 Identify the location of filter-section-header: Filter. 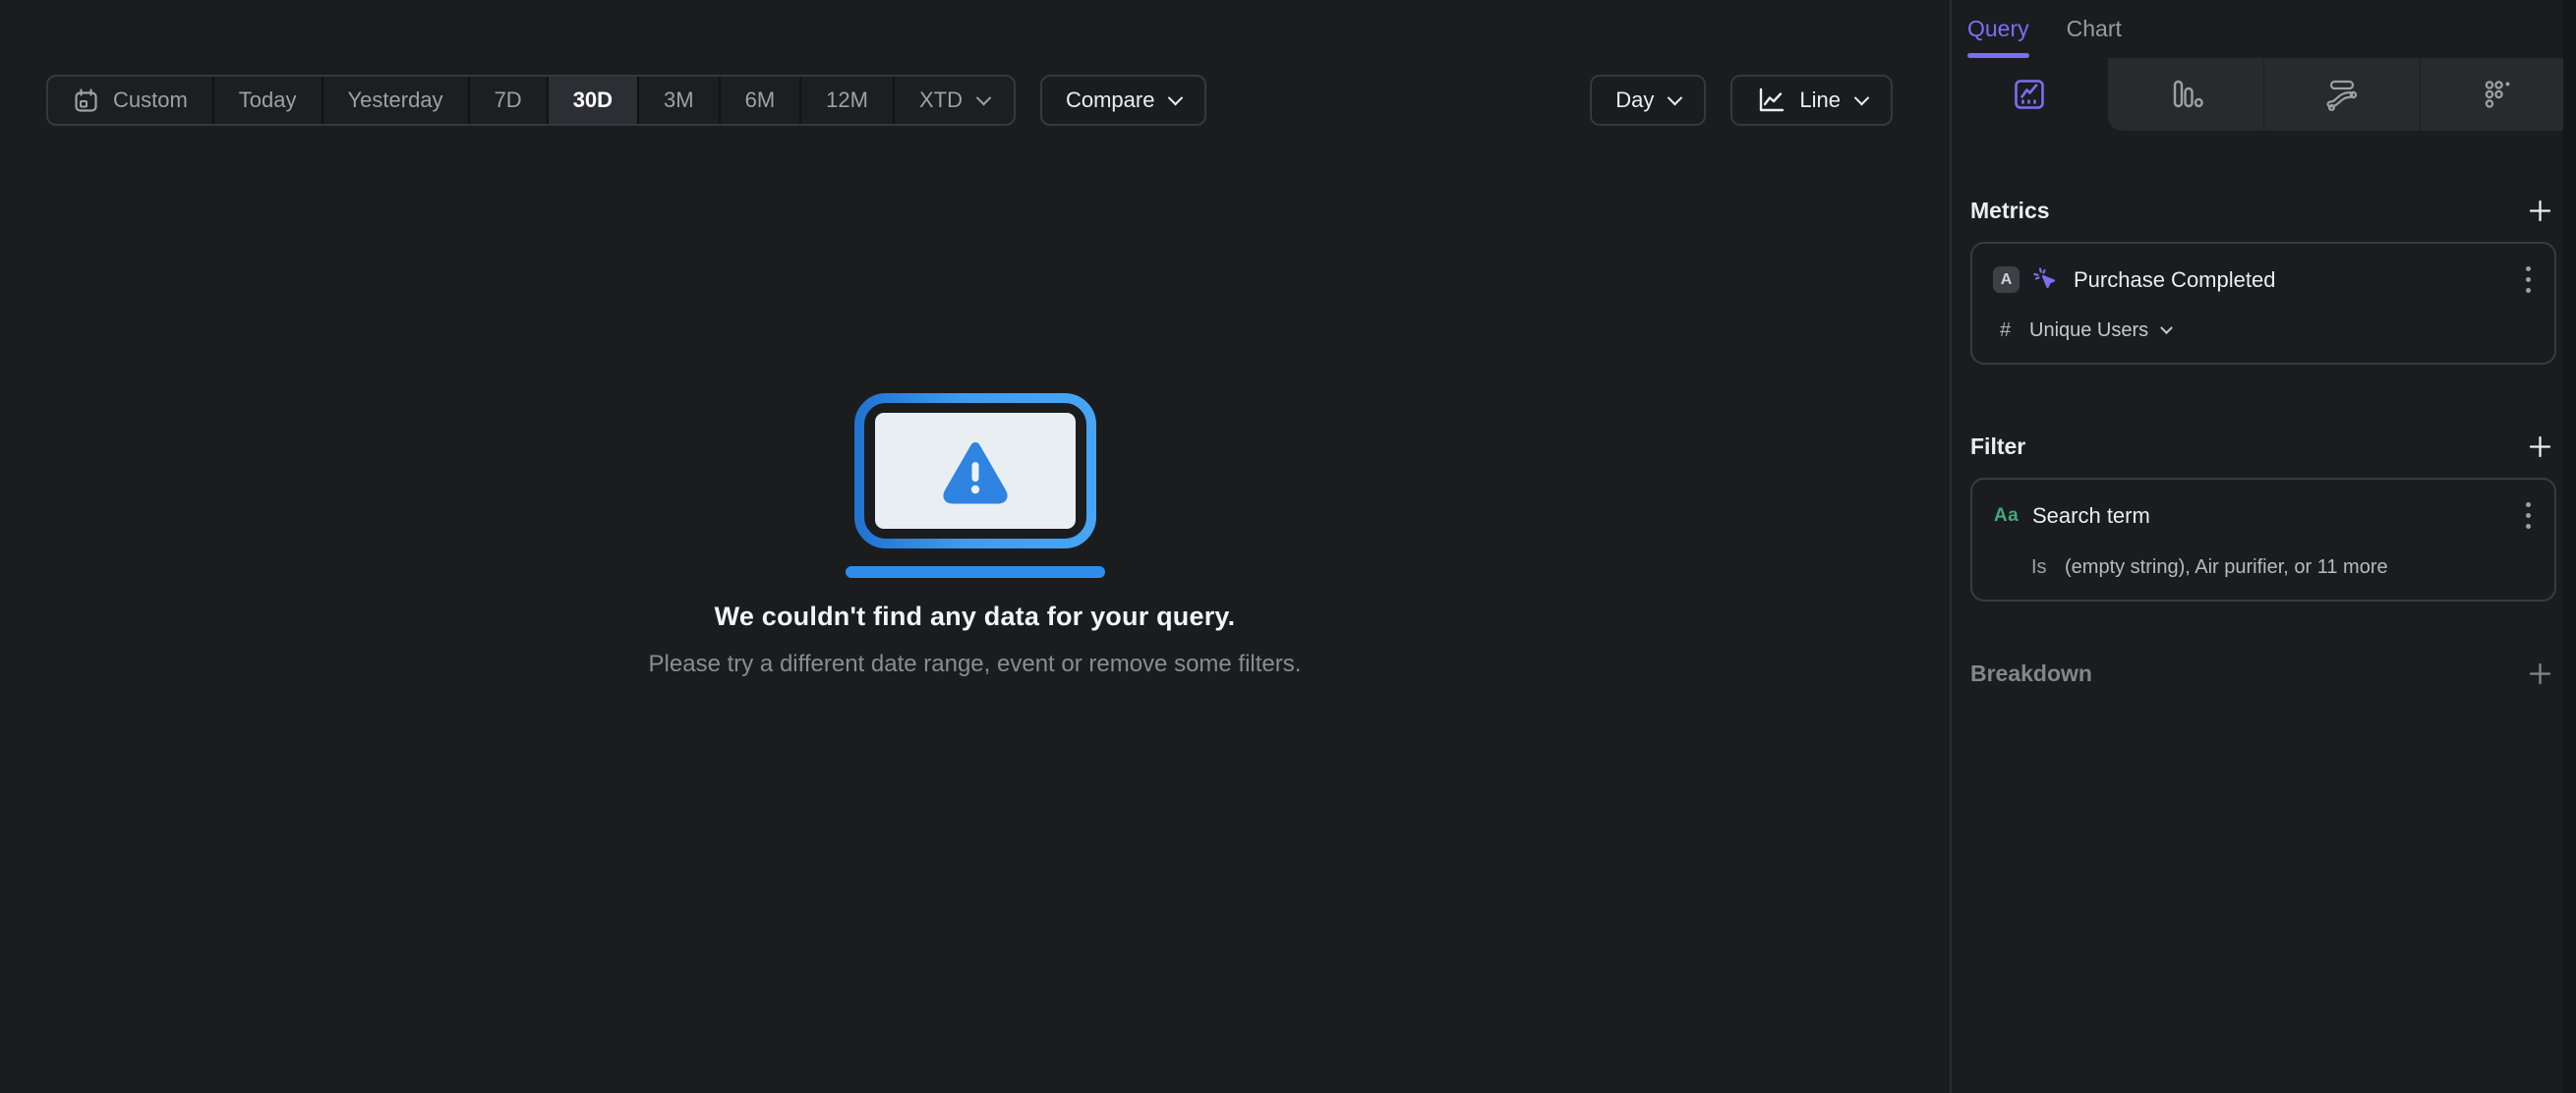
(2263, 446).